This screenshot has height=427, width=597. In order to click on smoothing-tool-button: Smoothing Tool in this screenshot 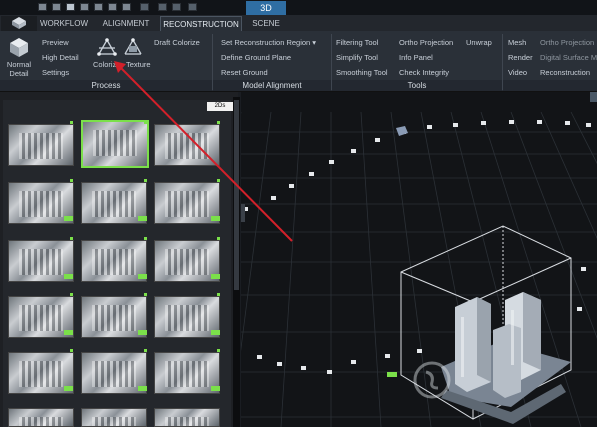, I will do `click(362, 72)`.